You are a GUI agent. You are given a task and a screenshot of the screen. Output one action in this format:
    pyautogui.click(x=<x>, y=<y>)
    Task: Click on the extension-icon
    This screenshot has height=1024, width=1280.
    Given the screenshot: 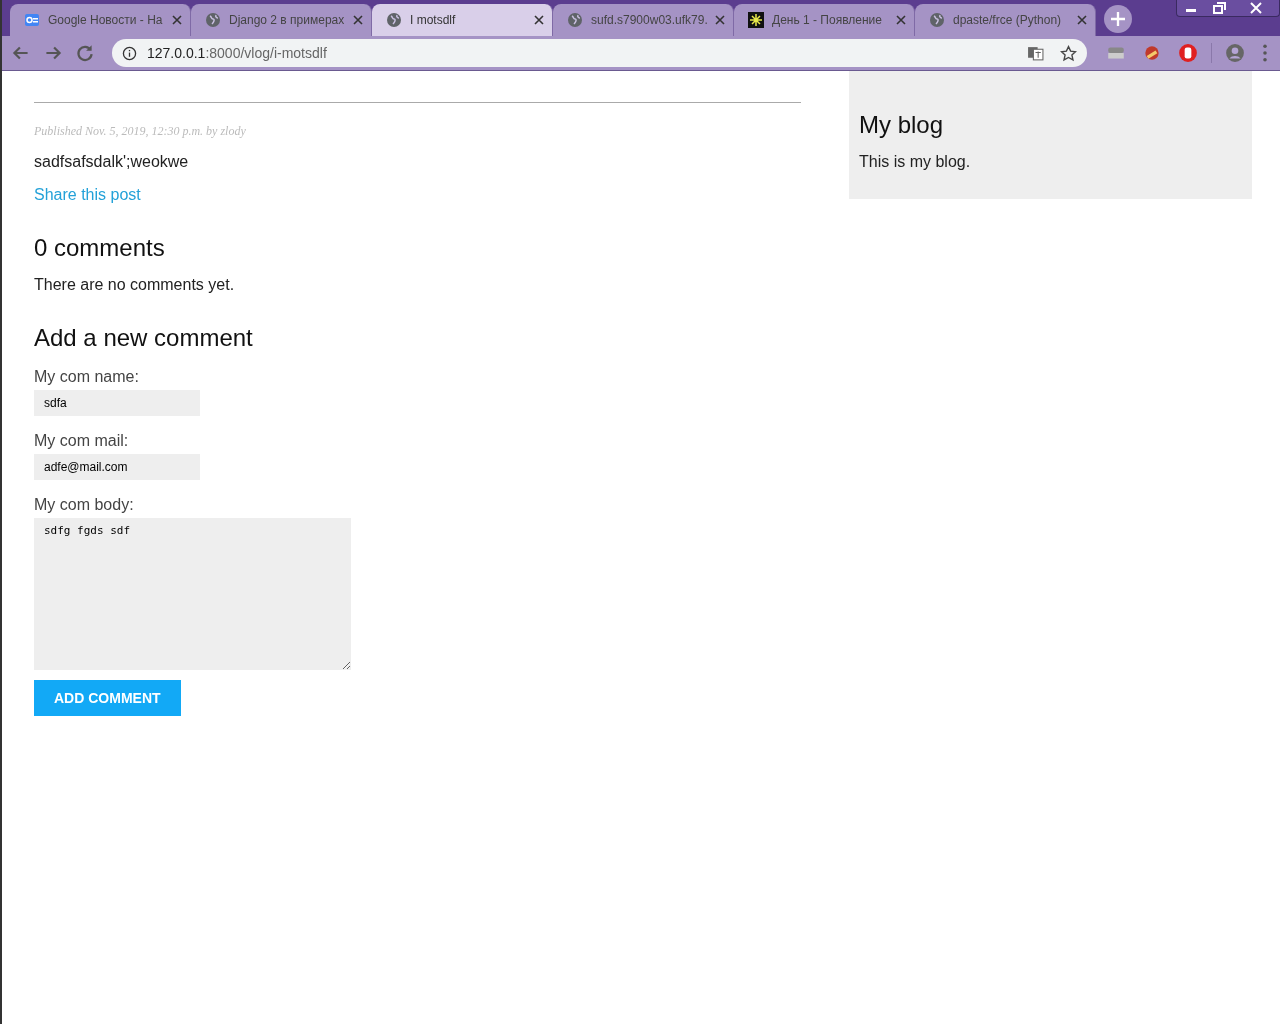 What is the action you would take?
    pyautogui.click(x=1152, y=53)
    